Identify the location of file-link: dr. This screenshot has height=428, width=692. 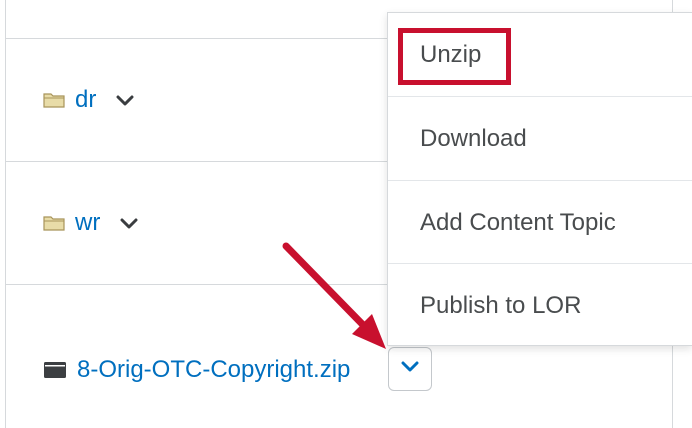
(85, 100).